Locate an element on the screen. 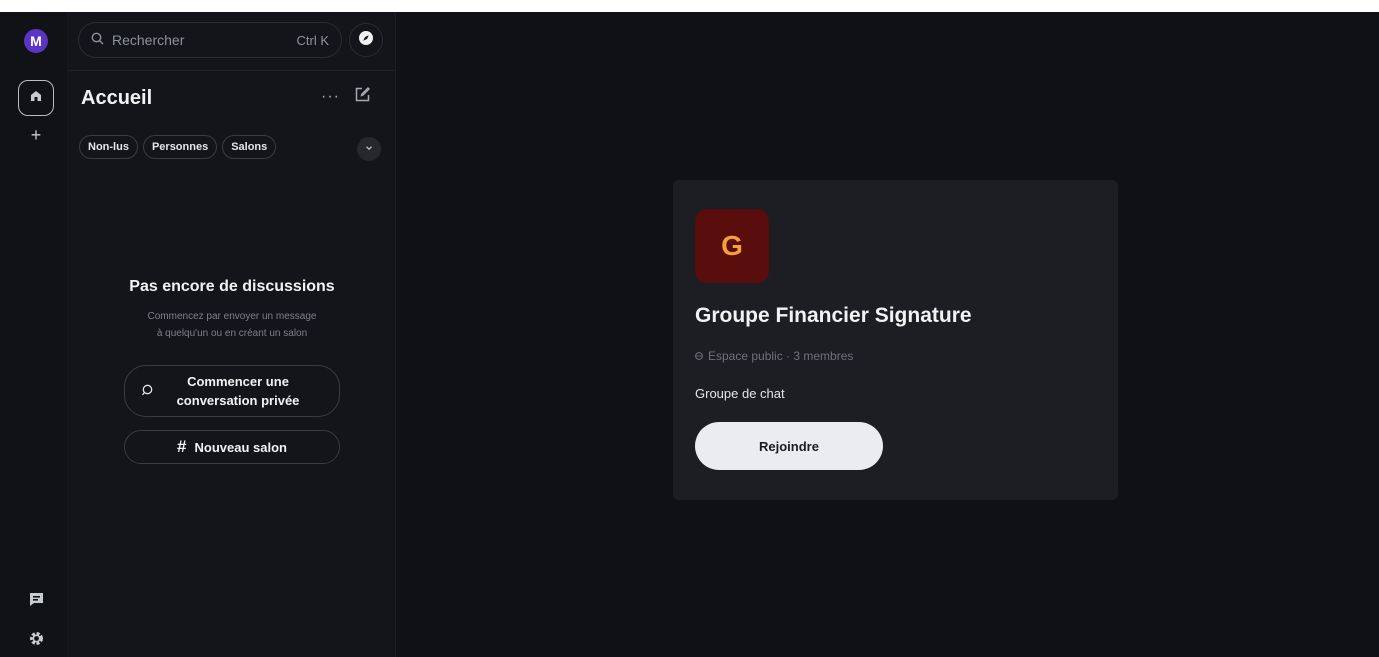  empty-state-description-line: à quelqu'un ou en créant un salon is located at coordinates (232, 333).